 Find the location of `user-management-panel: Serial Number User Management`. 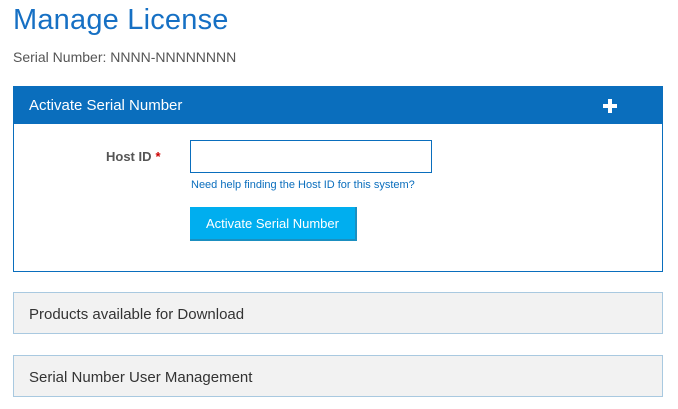

user-management-panel: Serial Number User Management is located at coordinates (338, 376).